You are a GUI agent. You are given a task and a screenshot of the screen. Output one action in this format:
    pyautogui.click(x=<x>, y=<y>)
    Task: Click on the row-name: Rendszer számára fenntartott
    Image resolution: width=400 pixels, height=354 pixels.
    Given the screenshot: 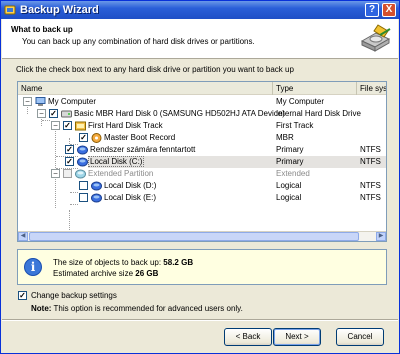 What is the action you would take?
    pyautogui.click(x=143, y=149)
    